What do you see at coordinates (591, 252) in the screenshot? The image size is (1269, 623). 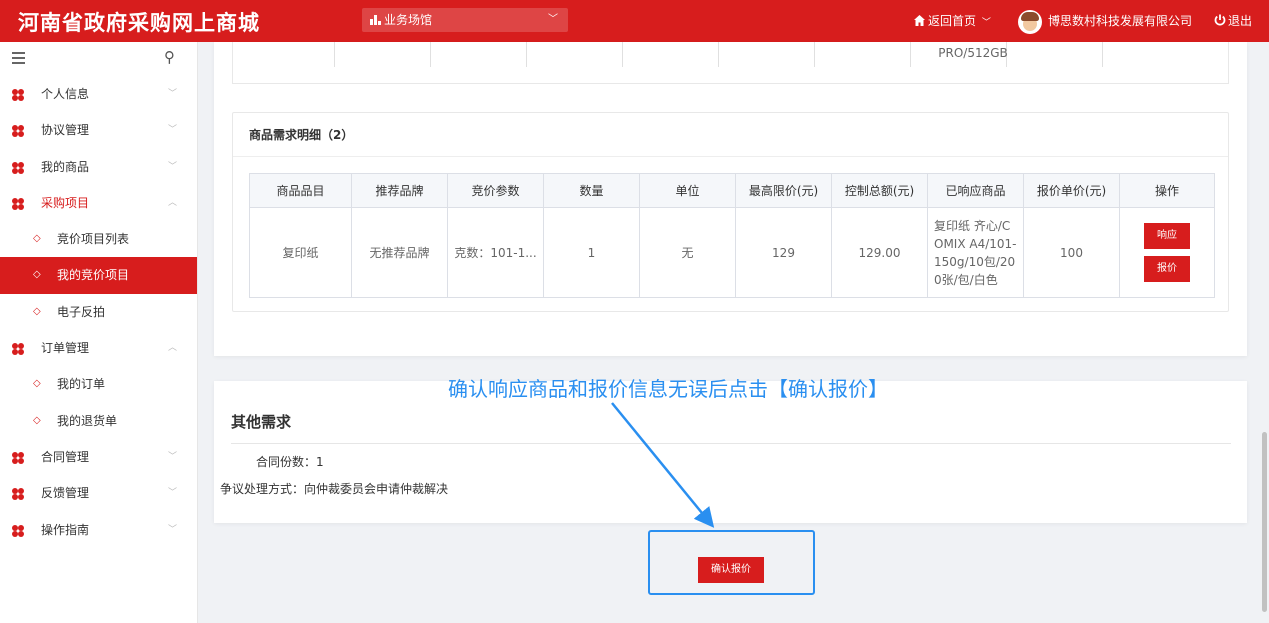 I see `quantity-cell: 1` at bounding box center [591, 252].